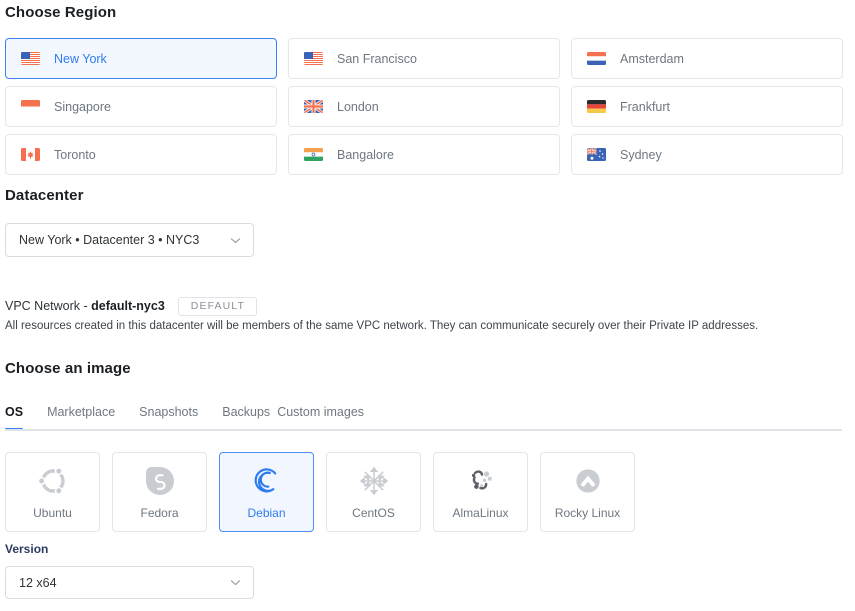 The image size is (855, 611). I want to click on region-label: New York, so click(80, 58).